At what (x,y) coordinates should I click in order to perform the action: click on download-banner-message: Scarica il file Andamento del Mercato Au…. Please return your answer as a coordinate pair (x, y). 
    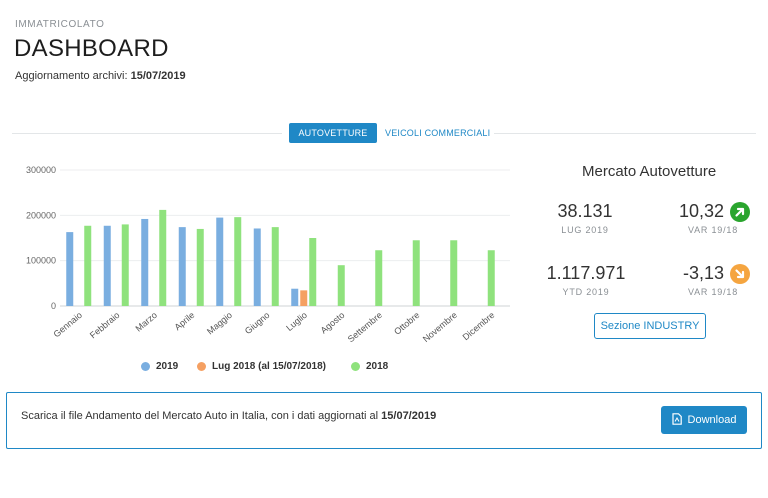
    Looking at the image, I should click on (200, 416).